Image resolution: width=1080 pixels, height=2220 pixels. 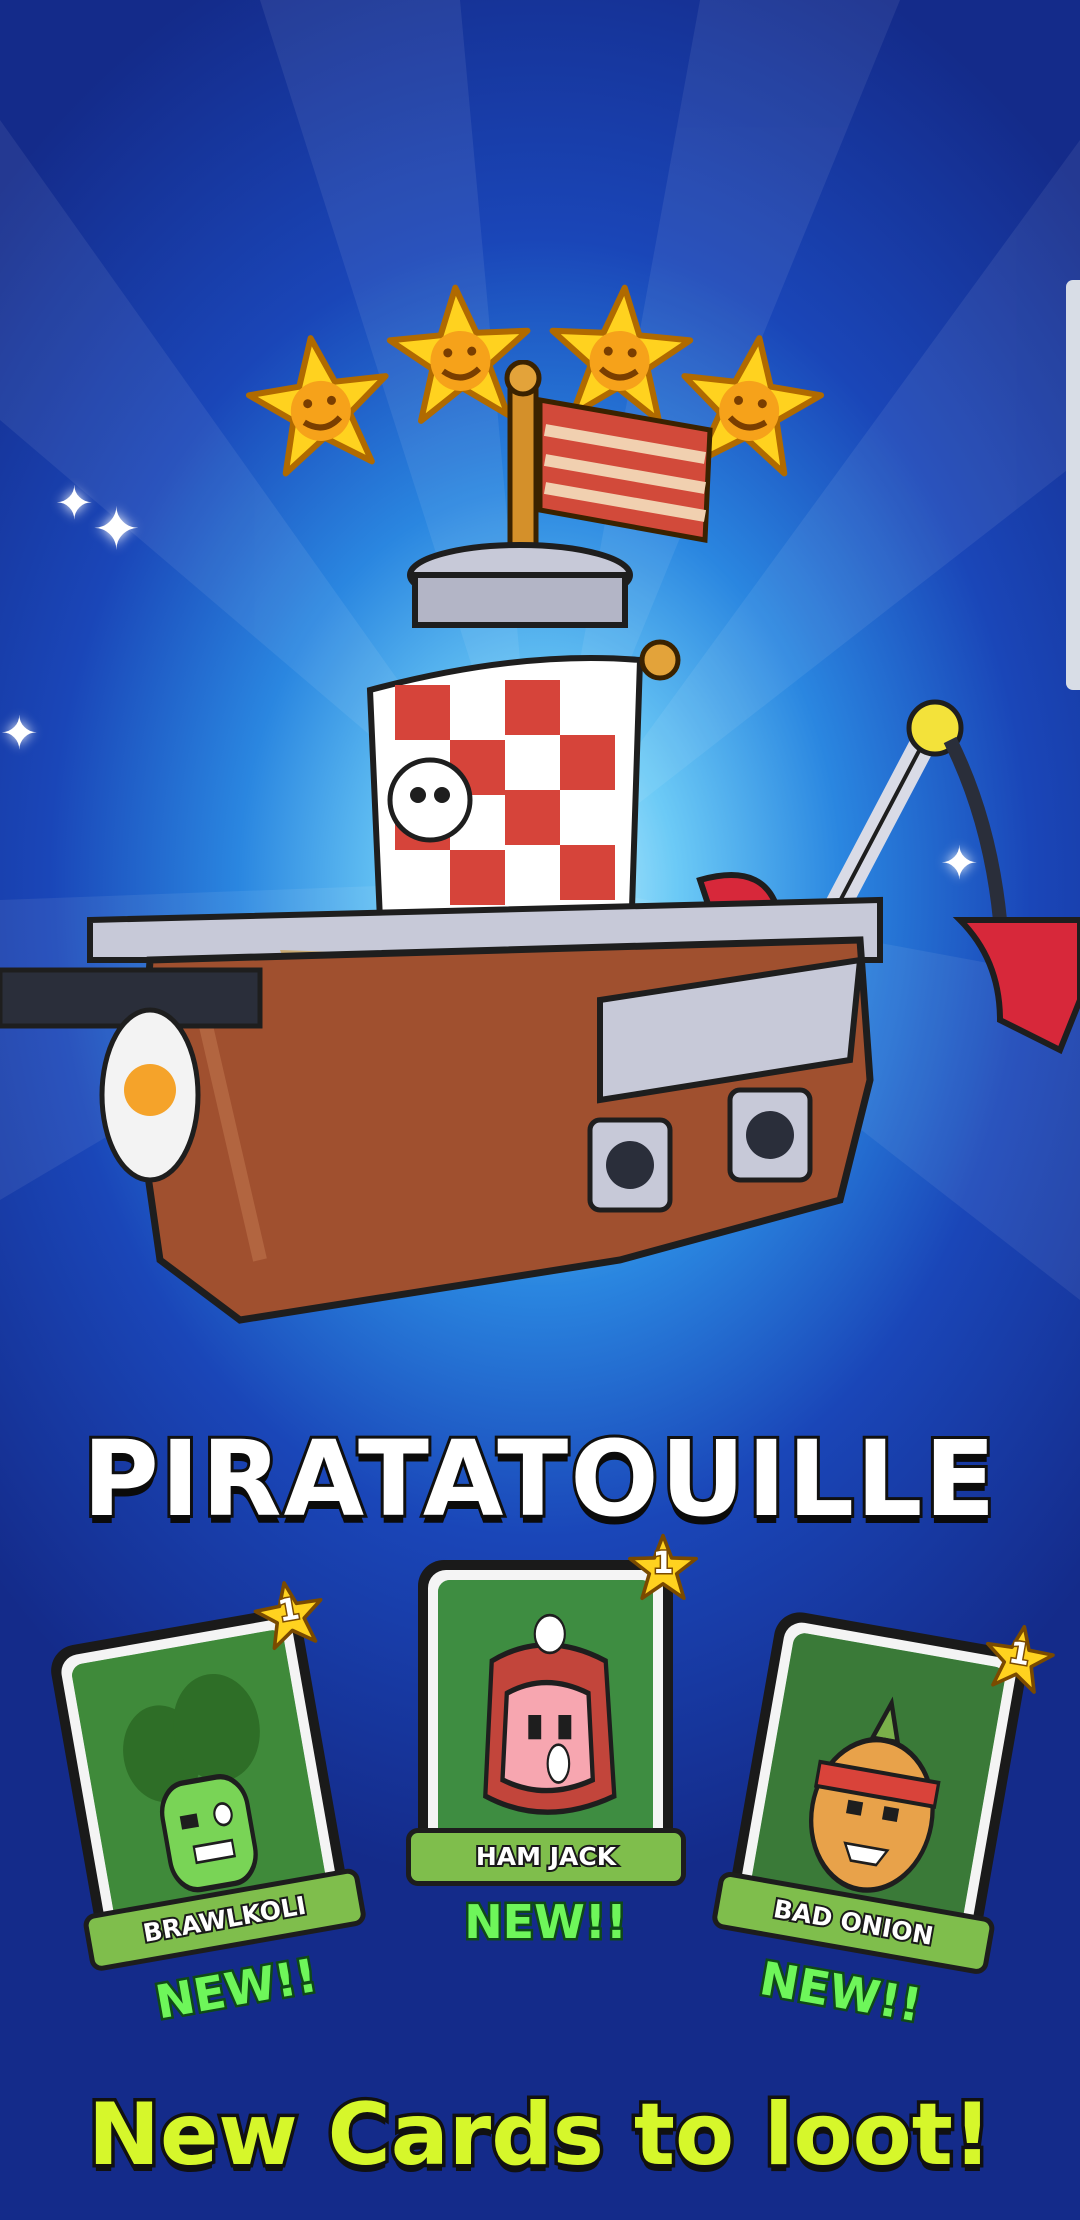 I want to click on card-frame: 1 HAM JACK, so click(x=552, y=1709).